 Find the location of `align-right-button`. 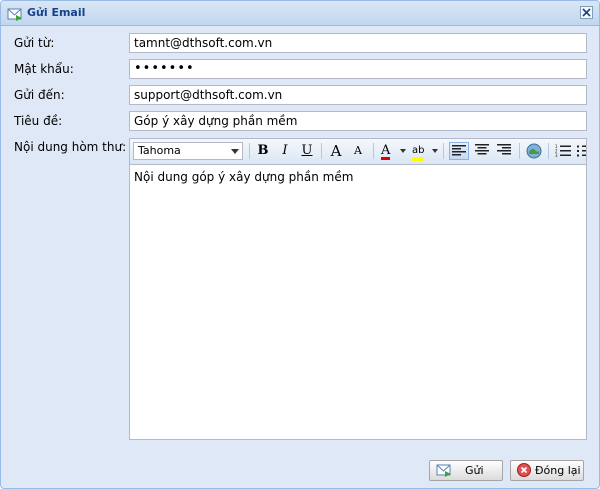

align-right-button is located at coordinates (504, 151).